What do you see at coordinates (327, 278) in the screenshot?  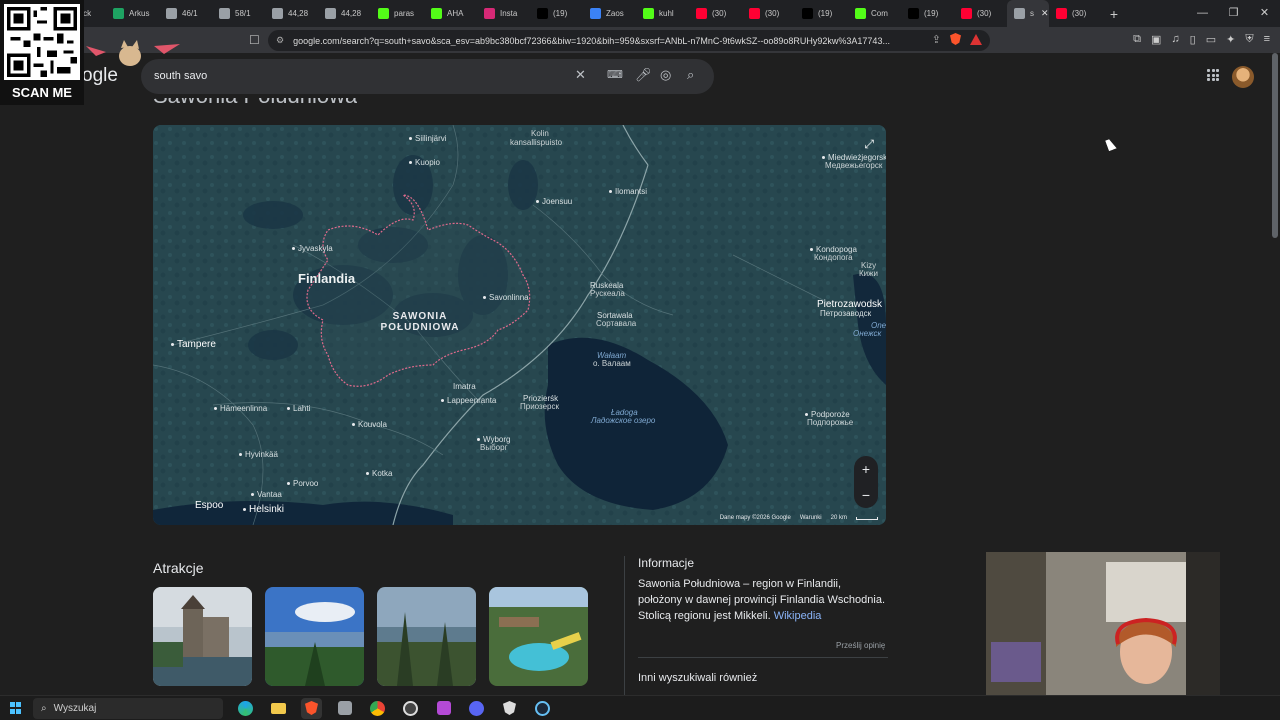 I see `map-label-finlandia: Finlandia` at bounding box center [327, 278].